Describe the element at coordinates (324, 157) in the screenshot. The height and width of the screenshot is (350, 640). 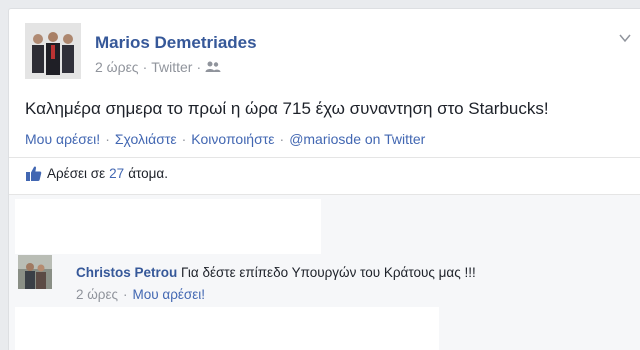
I see `divider` at that location.